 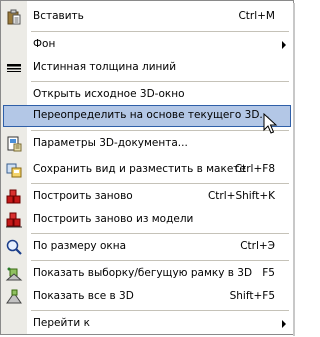 What do you see at coordinates (14, 68) in the screenshot?
I see `line-weight-icon` at bounding box center [14, 68].